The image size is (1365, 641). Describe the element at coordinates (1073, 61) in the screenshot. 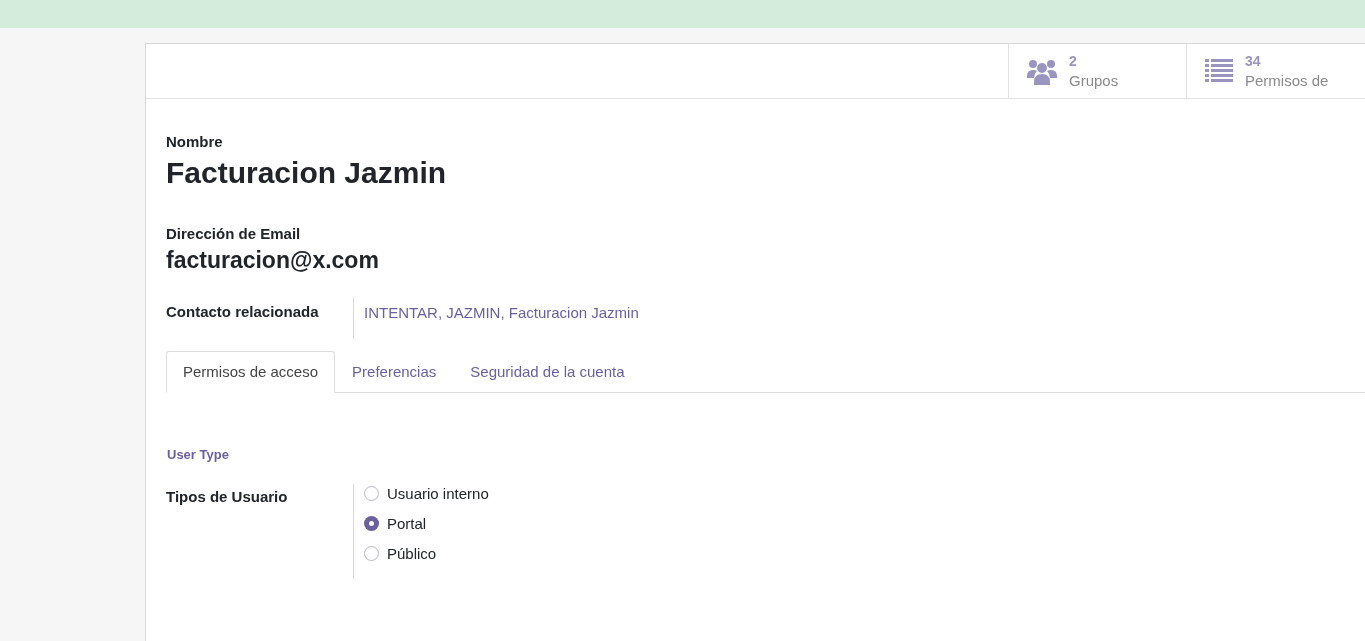

I see `stat-count: 2` at that location.